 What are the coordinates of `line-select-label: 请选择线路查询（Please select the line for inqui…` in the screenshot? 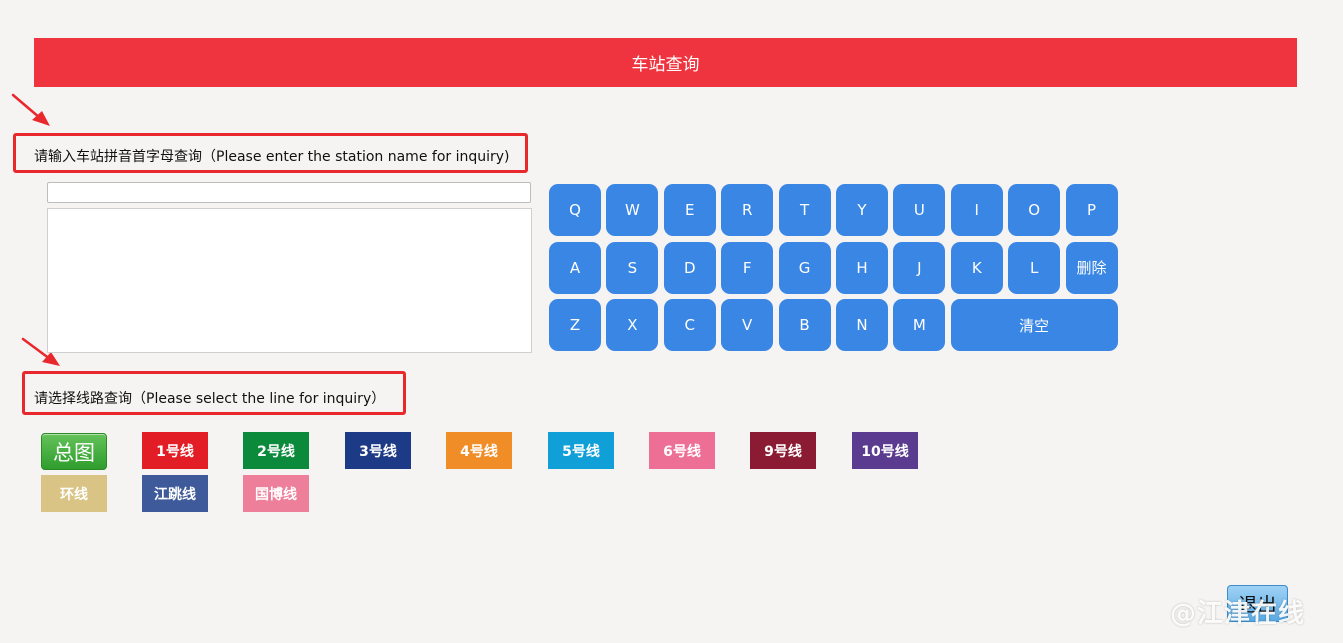 It's located at (210, 399).